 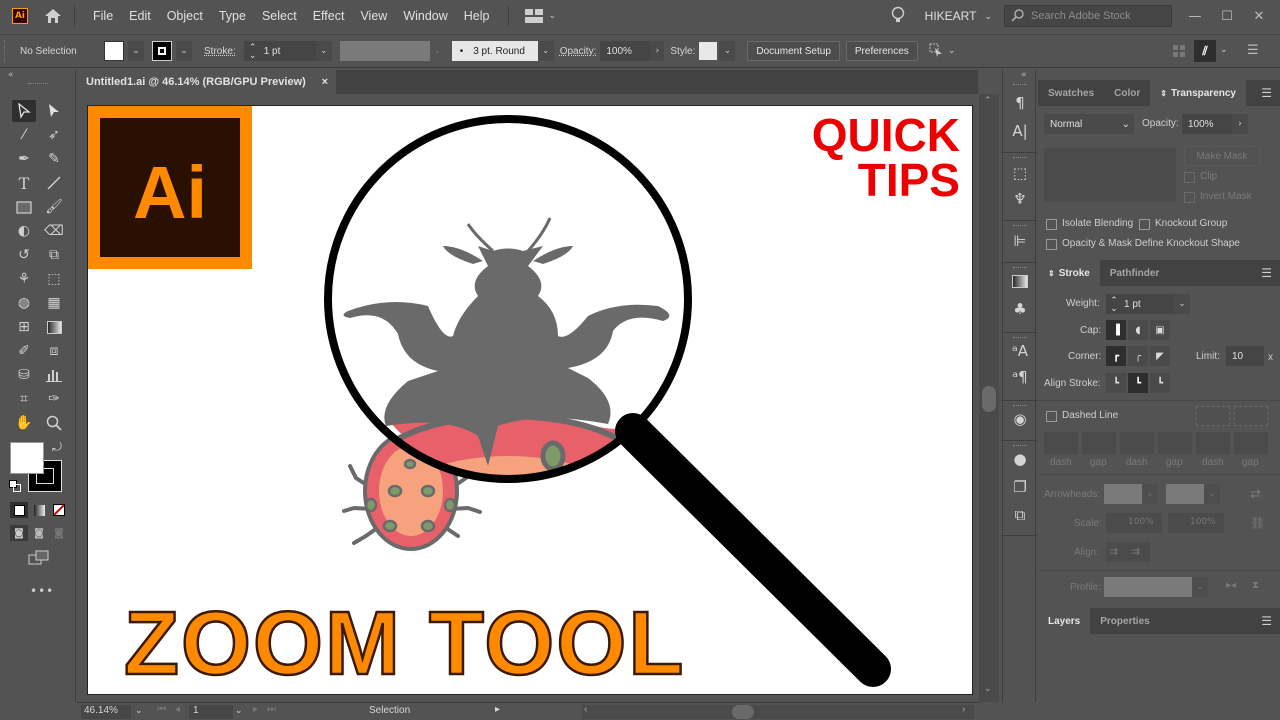 What do you see at coordinates (1160, 356) in the screenshot?
I see `bevel-join-button: ◤` at bounding box center [1160, 356].